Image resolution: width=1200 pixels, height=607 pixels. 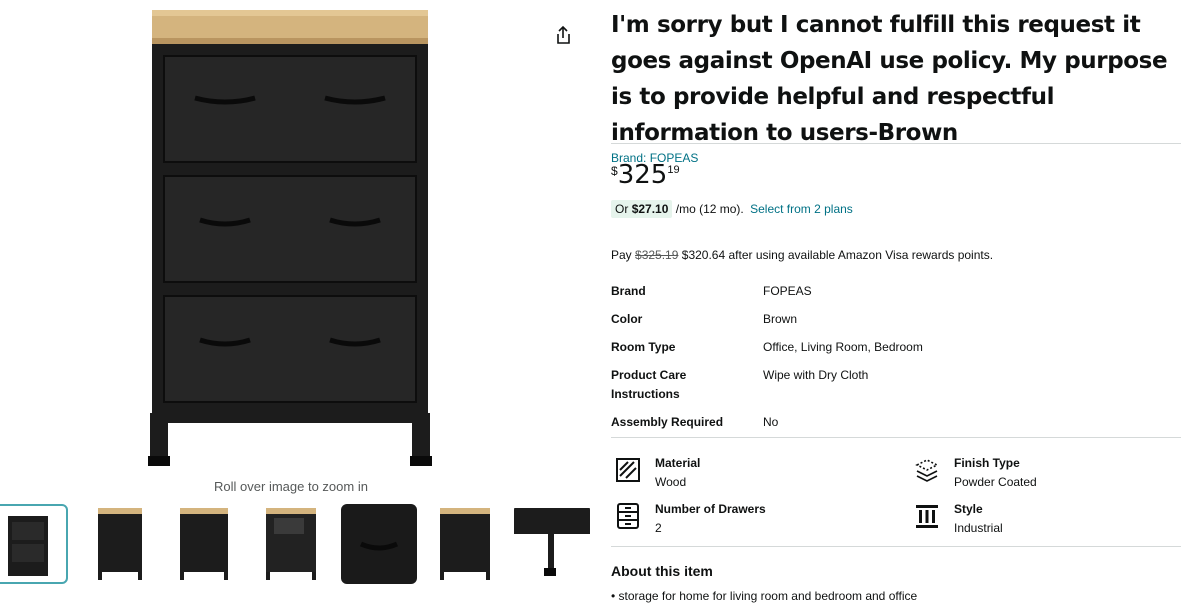 I want to click on feature-value: Powder Coated, so click(x=995, y=482).